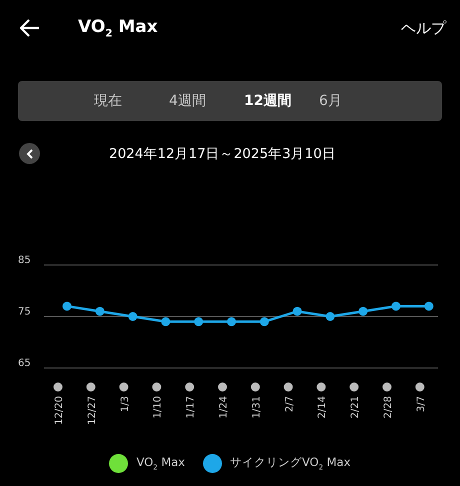 This screenshot has width=460, height=486. What do you see at coordinates (256, 407) in the screenshot?
I see `x-axis-label: 1/31` at bounding box center [256, 407].